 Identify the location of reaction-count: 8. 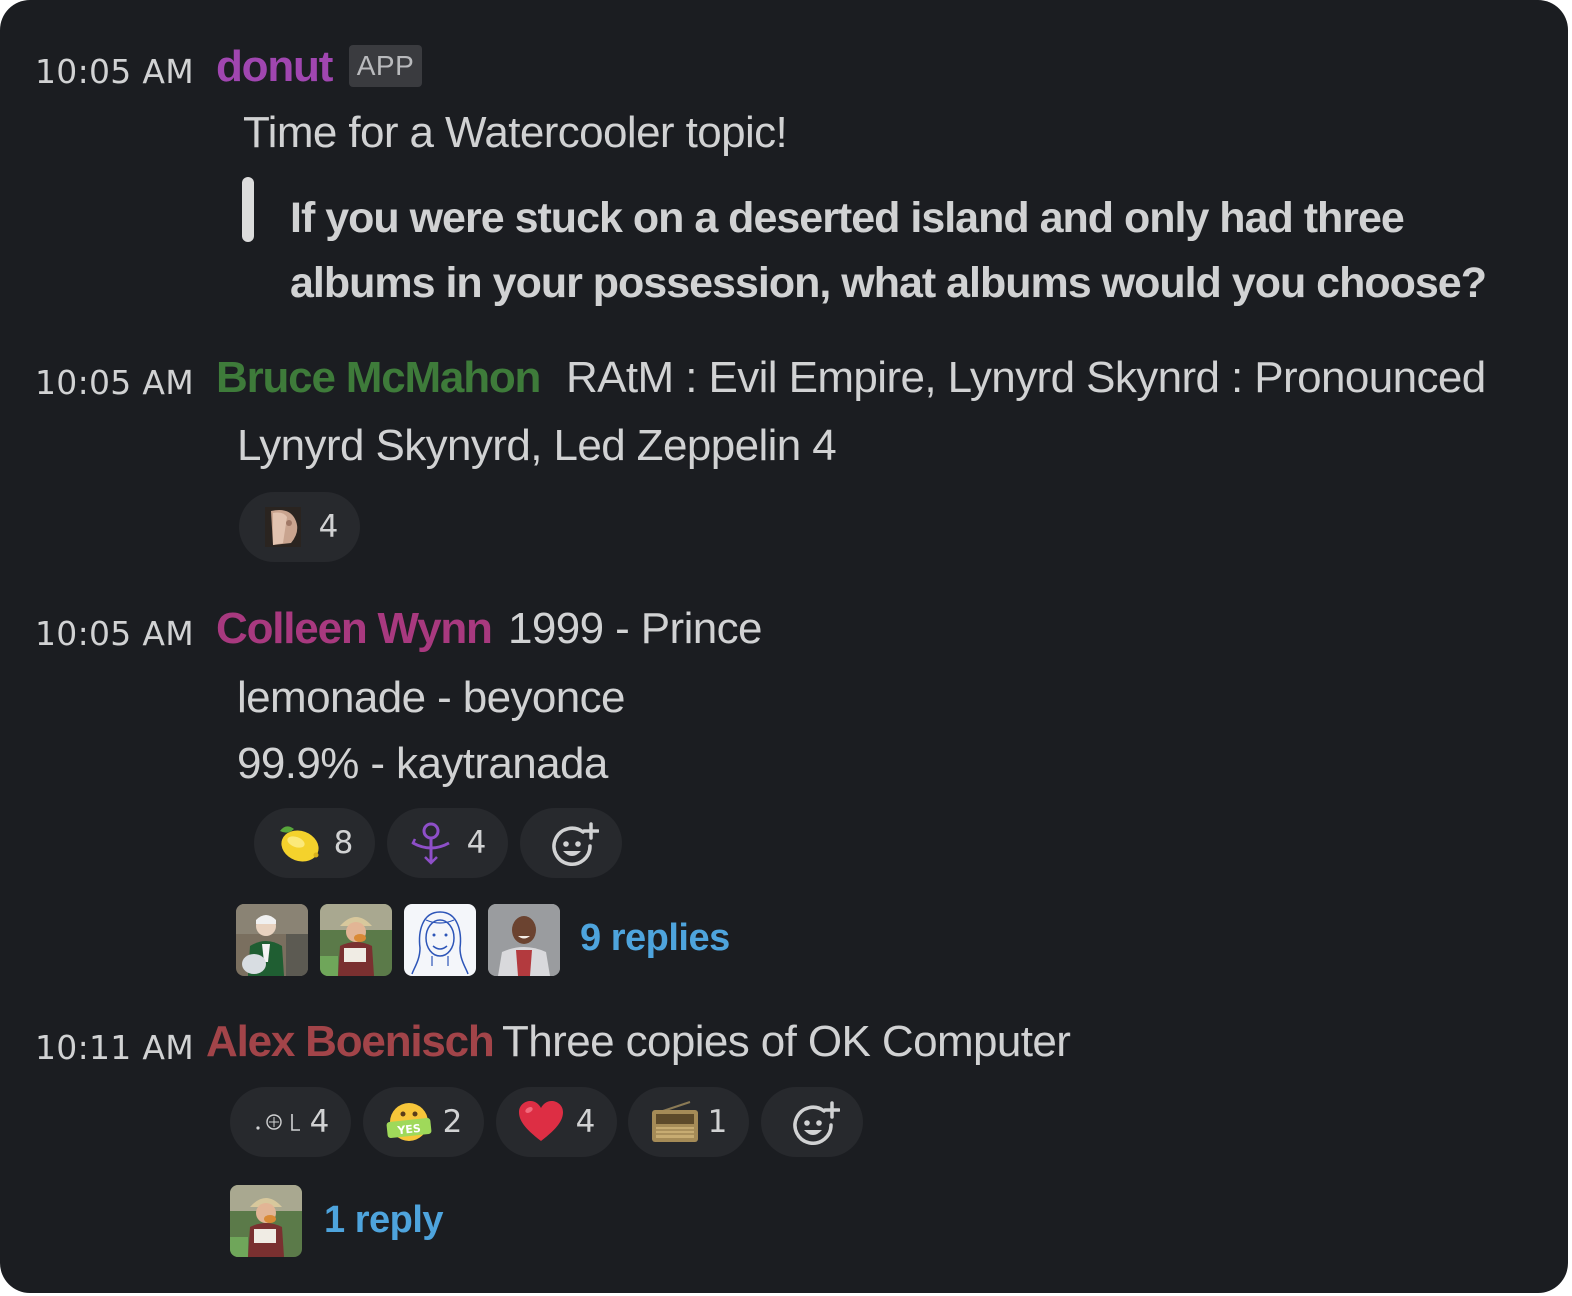
(343, 843).